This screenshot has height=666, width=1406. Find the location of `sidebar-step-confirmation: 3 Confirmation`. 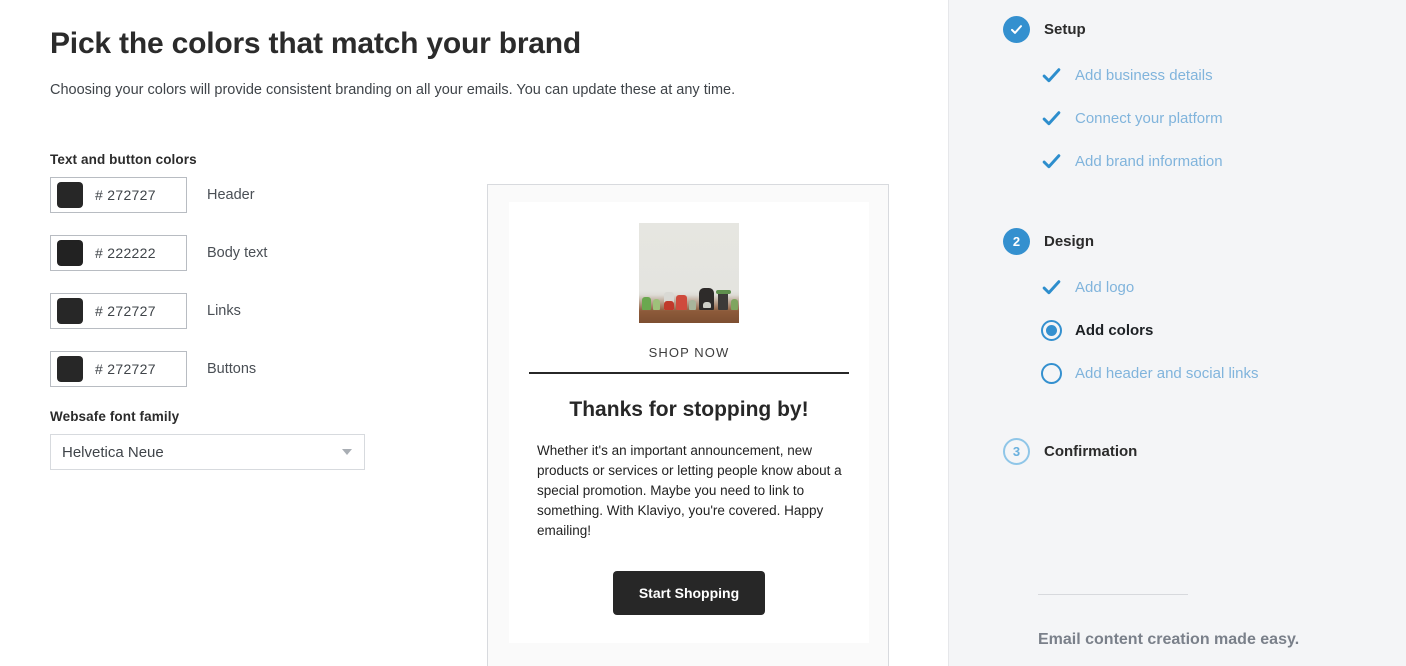

sidebar-step-confirmation: 3 Confirmation is located at coordinates (1070, 451).